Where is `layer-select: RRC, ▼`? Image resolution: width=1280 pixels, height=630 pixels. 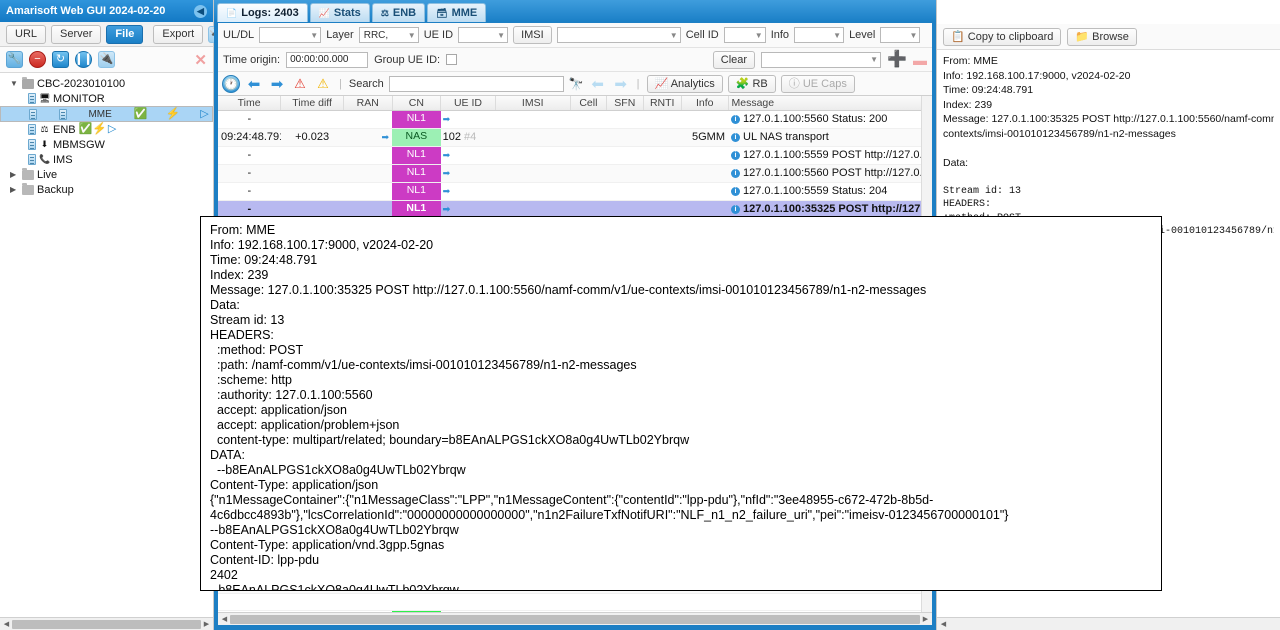
layer-select: RRC, ▼ is located at coordinates (388, 35).